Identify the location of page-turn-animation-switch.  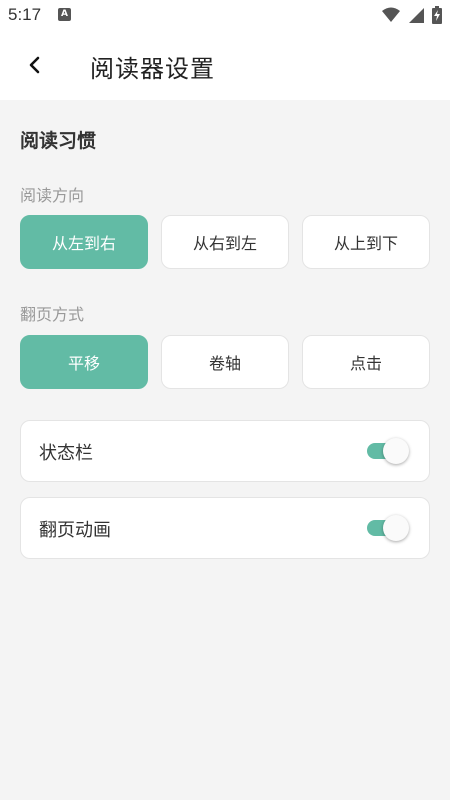
(388, 528).